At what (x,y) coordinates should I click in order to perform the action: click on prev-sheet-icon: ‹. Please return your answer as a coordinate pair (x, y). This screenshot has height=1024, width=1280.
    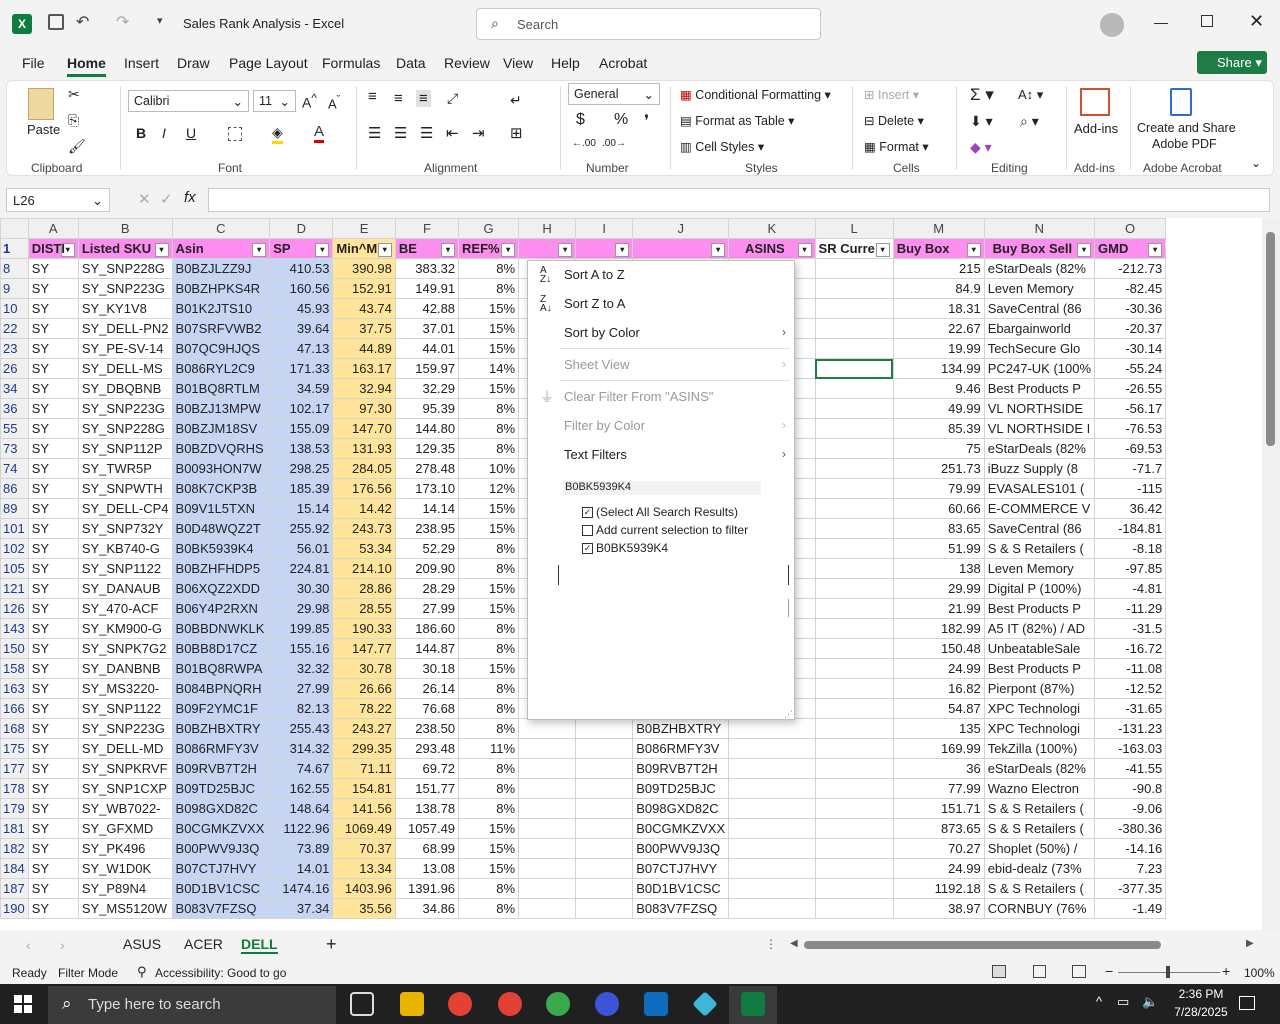
    Looking at the image, I should click on (28, 945).